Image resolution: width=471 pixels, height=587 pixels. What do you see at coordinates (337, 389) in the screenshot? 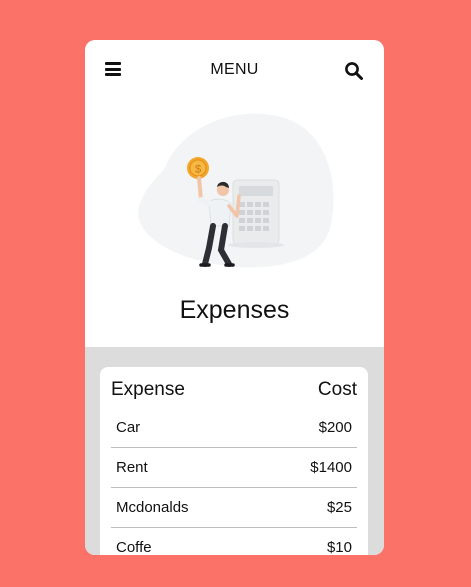
I see `column-header-cost: Cost` at bounding box center [337, 389].